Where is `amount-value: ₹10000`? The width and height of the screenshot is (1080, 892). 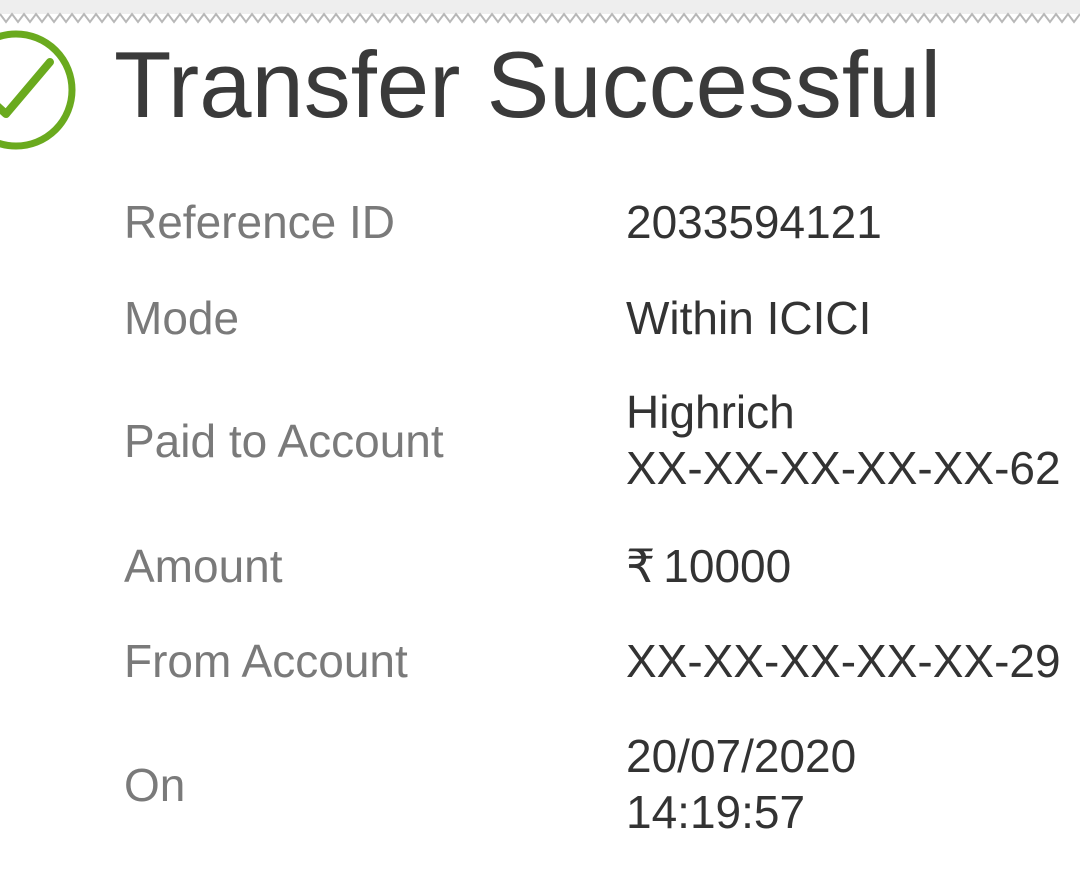
amount-value: ₹10000 is located at coordinates (708, 566).